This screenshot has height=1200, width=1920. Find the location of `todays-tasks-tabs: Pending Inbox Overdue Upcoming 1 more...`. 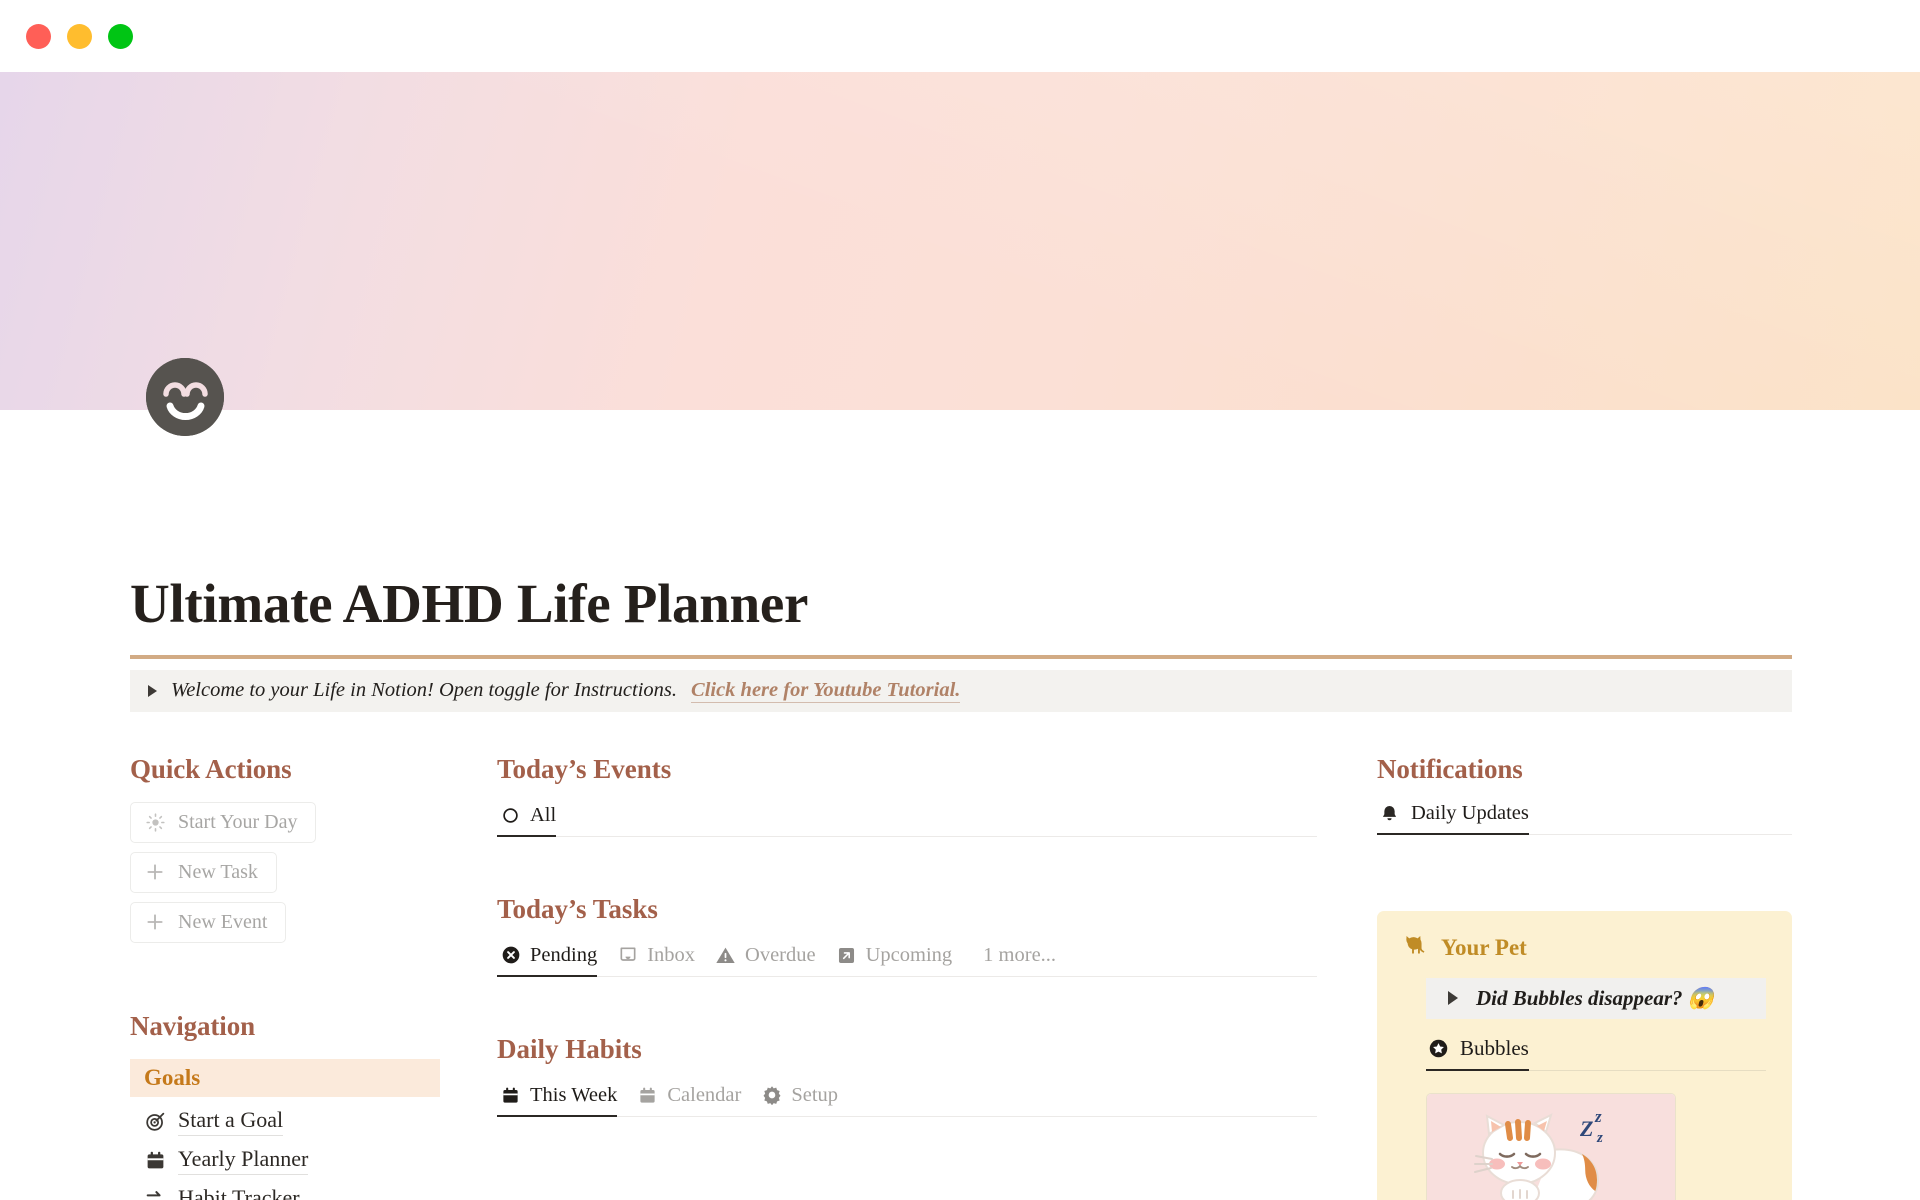

todays-tasks-tabs: Pending Inbox Overdue Upcoming 1 more... is located at coordinates (907, 960).